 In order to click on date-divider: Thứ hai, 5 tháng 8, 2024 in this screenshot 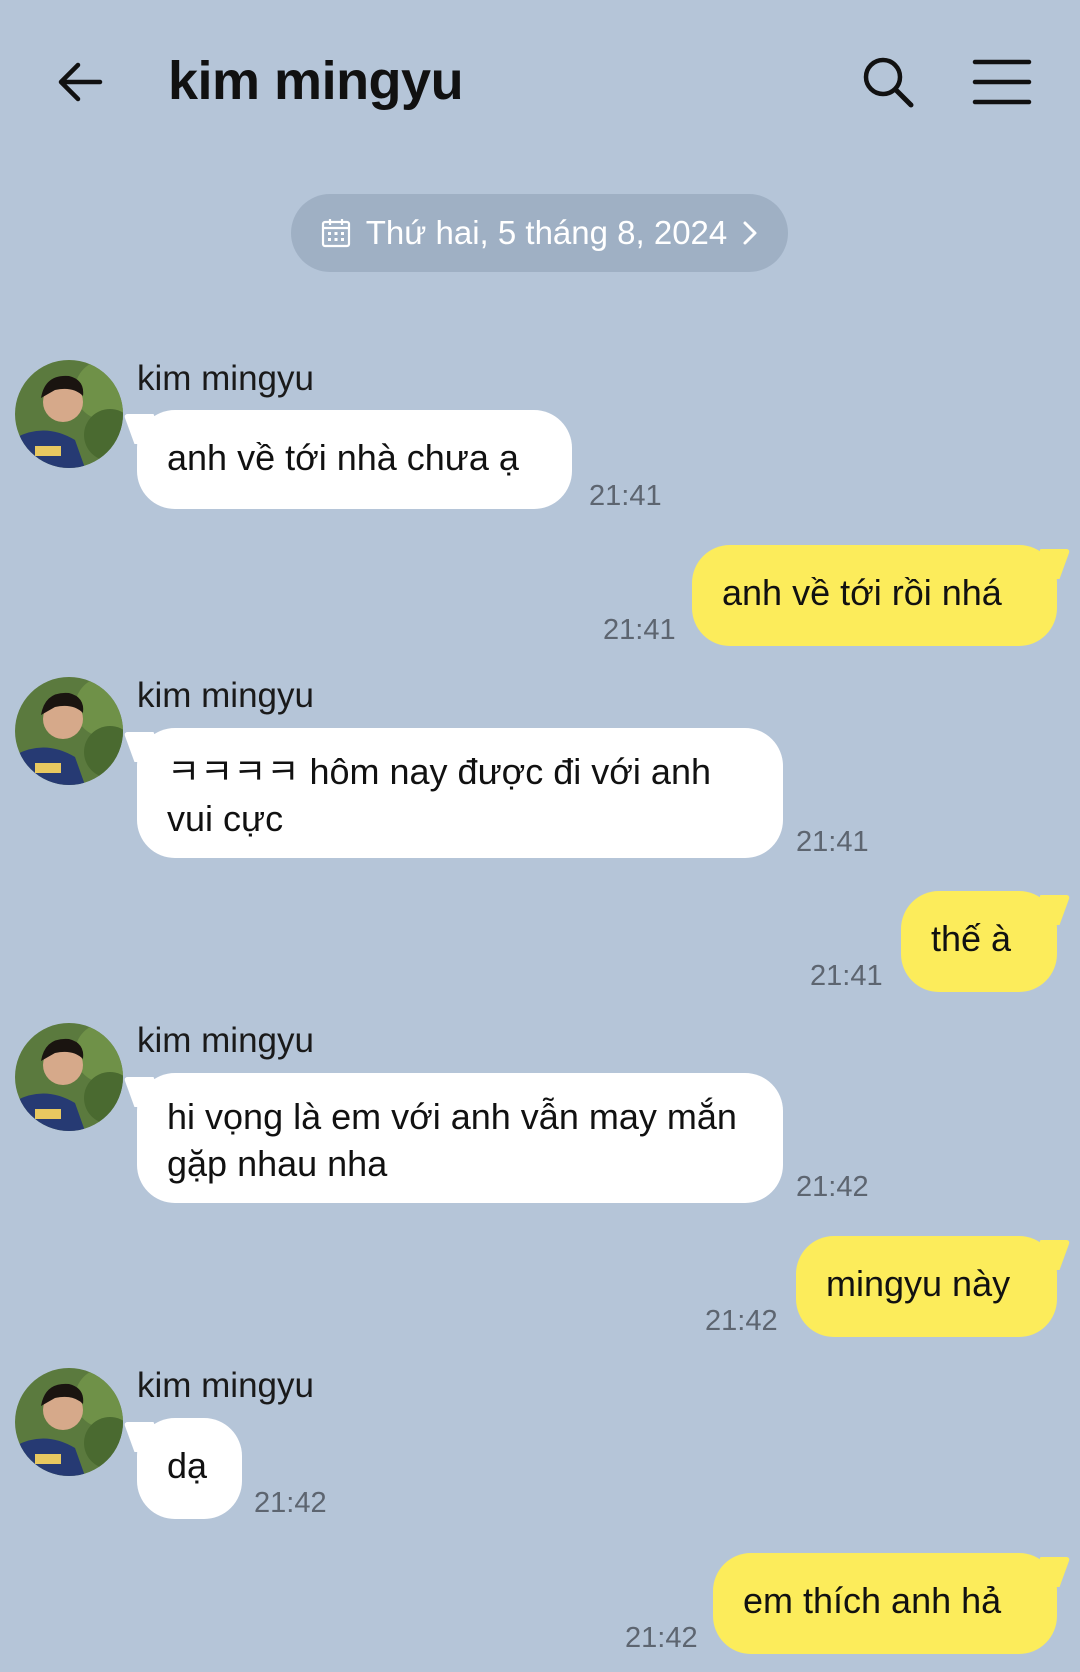, I will do `click(539, 233)`.